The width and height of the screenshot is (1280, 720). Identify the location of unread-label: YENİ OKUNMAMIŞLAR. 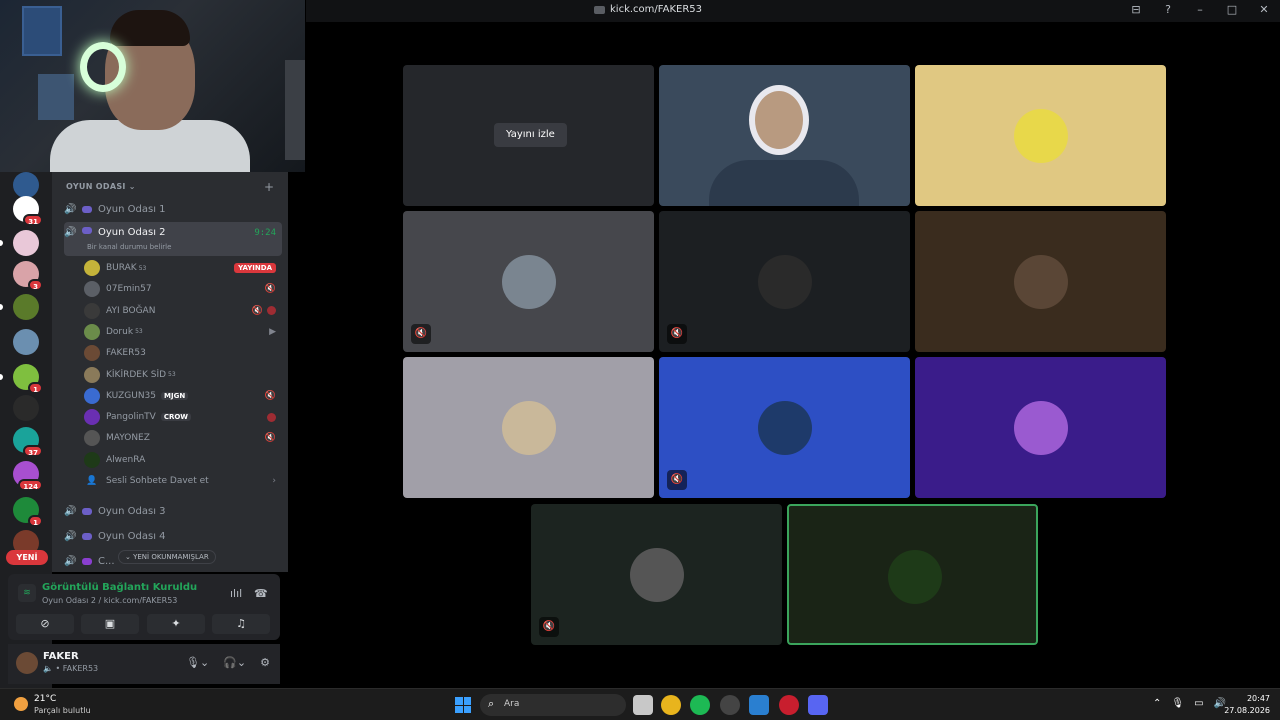
(171, 557).